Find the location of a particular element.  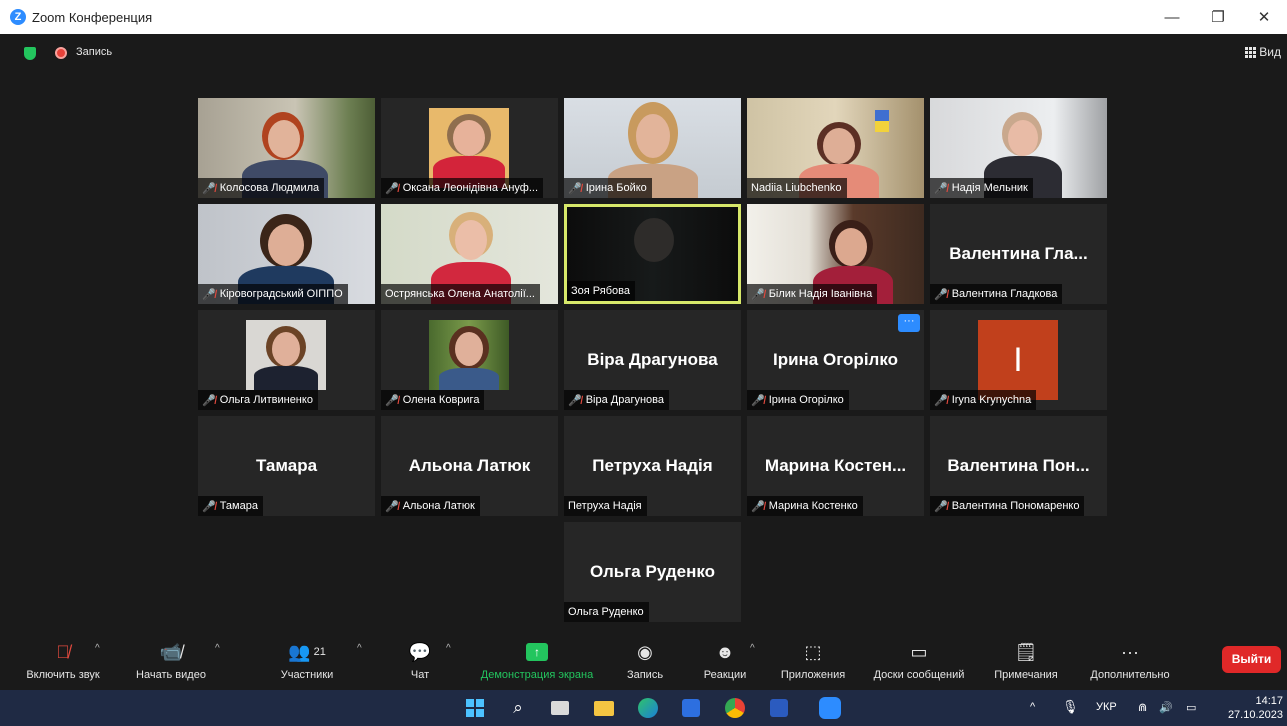

recording-label: Запись is located at coordinates (94, 52).